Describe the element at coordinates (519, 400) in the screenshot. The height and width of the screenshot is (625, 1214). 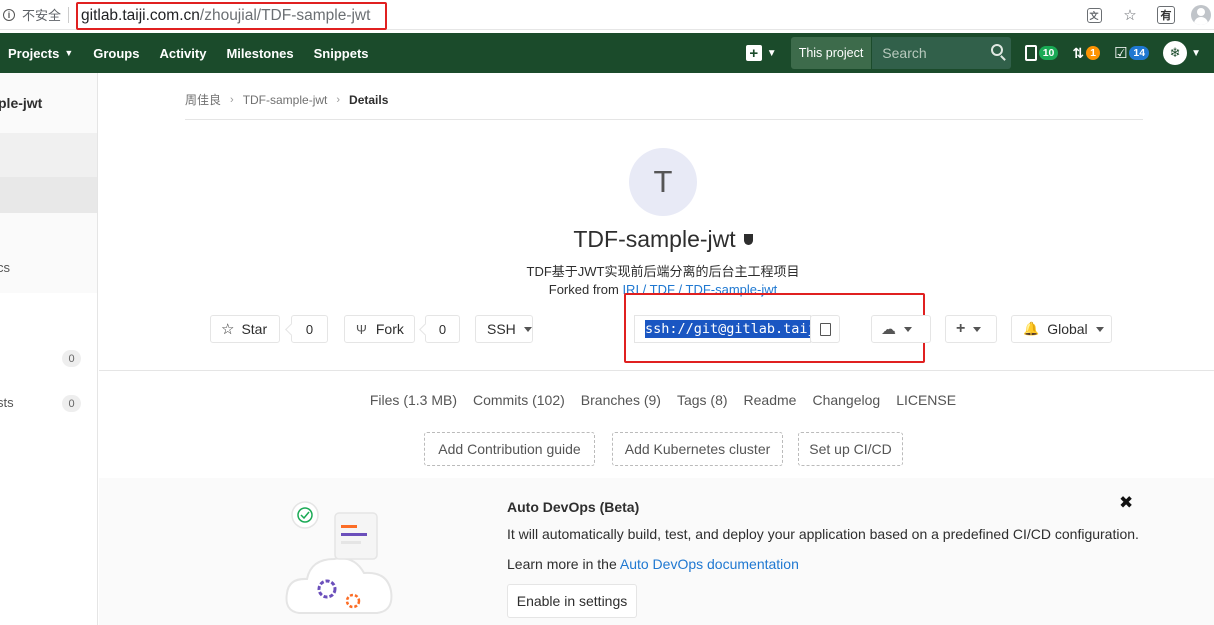
I see `stat-commits: Commits (102)` at that location.